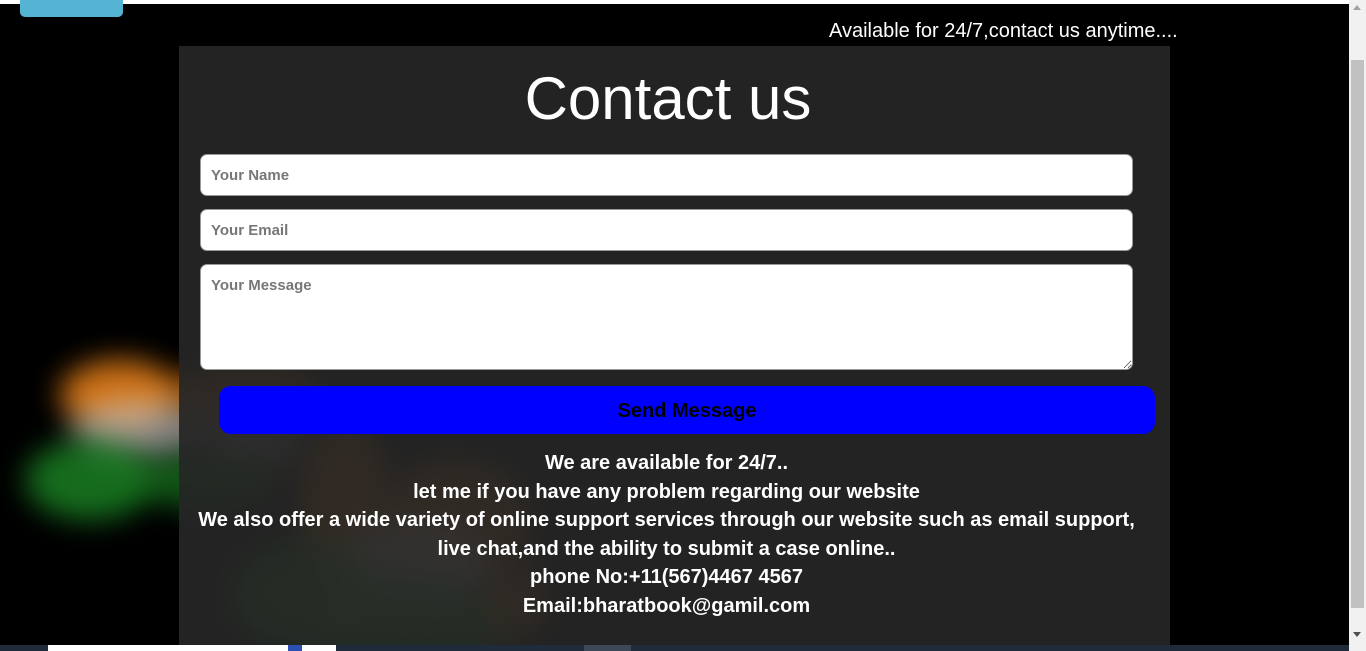 The image size is (1366, 651). Describe the element at coordinates (295, 648) in the screenshot. I see `taskbar-item-accent` at that location.